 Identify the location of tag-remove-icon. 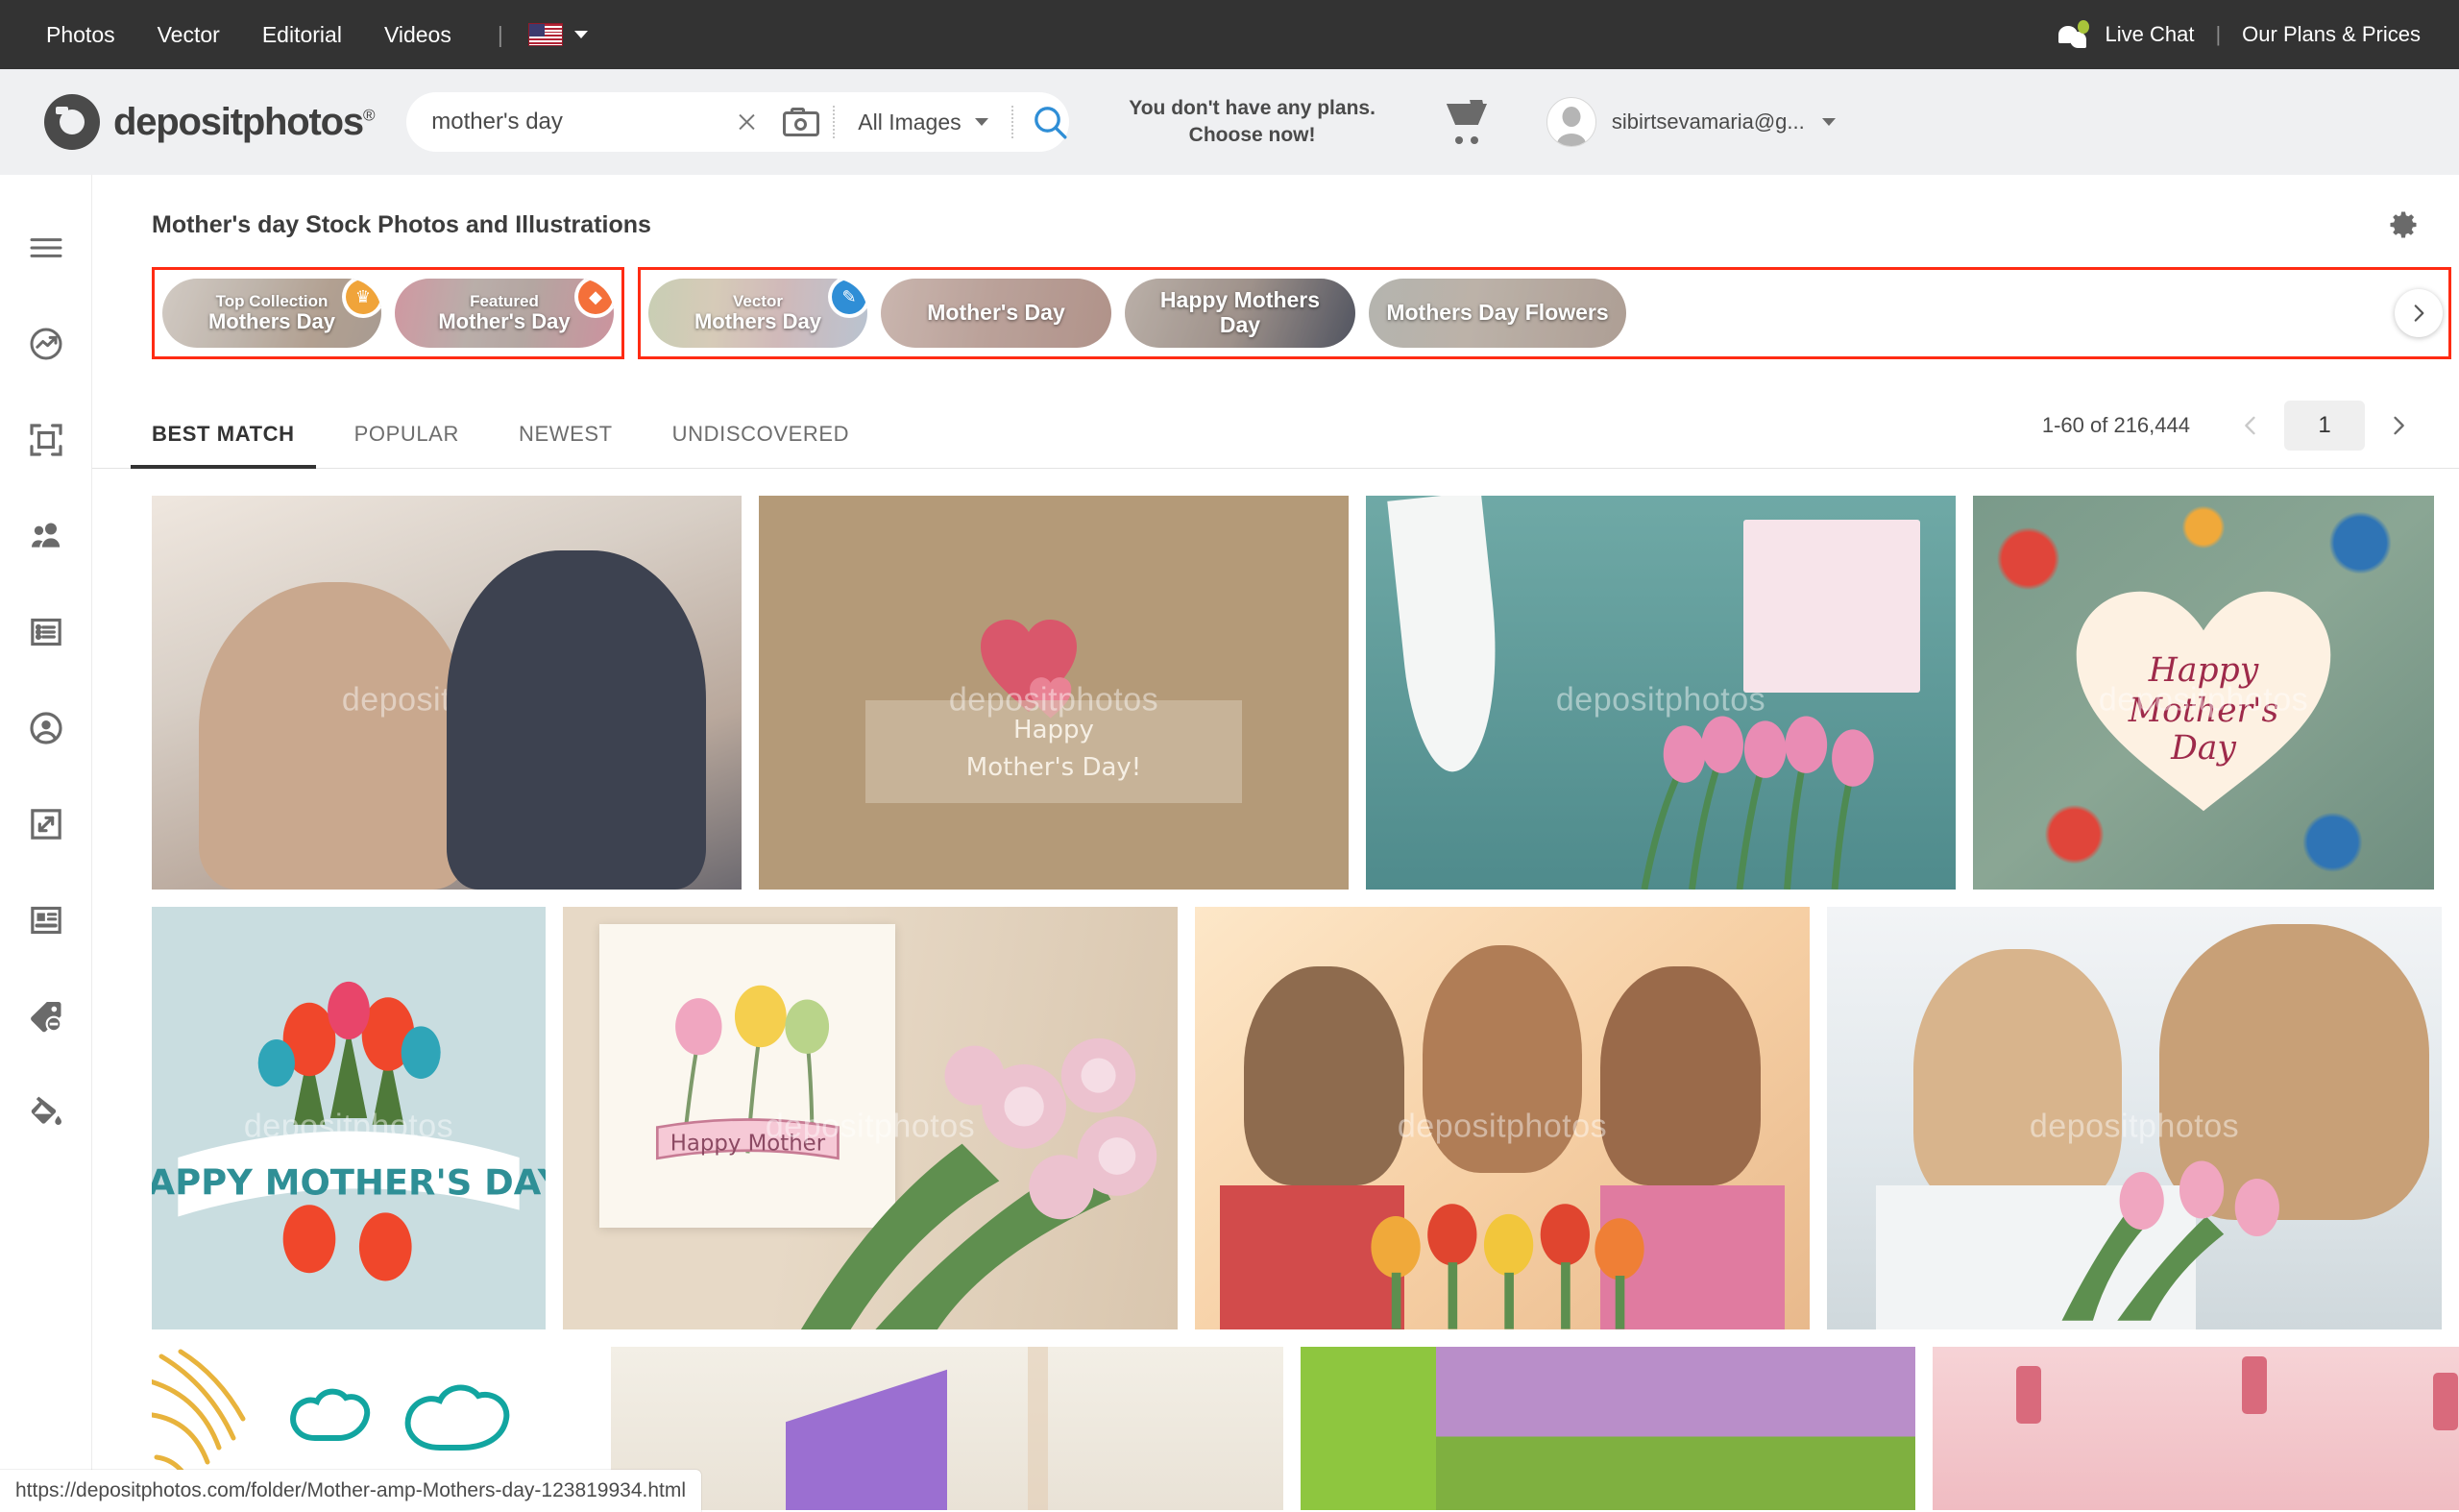
(45, 1017).